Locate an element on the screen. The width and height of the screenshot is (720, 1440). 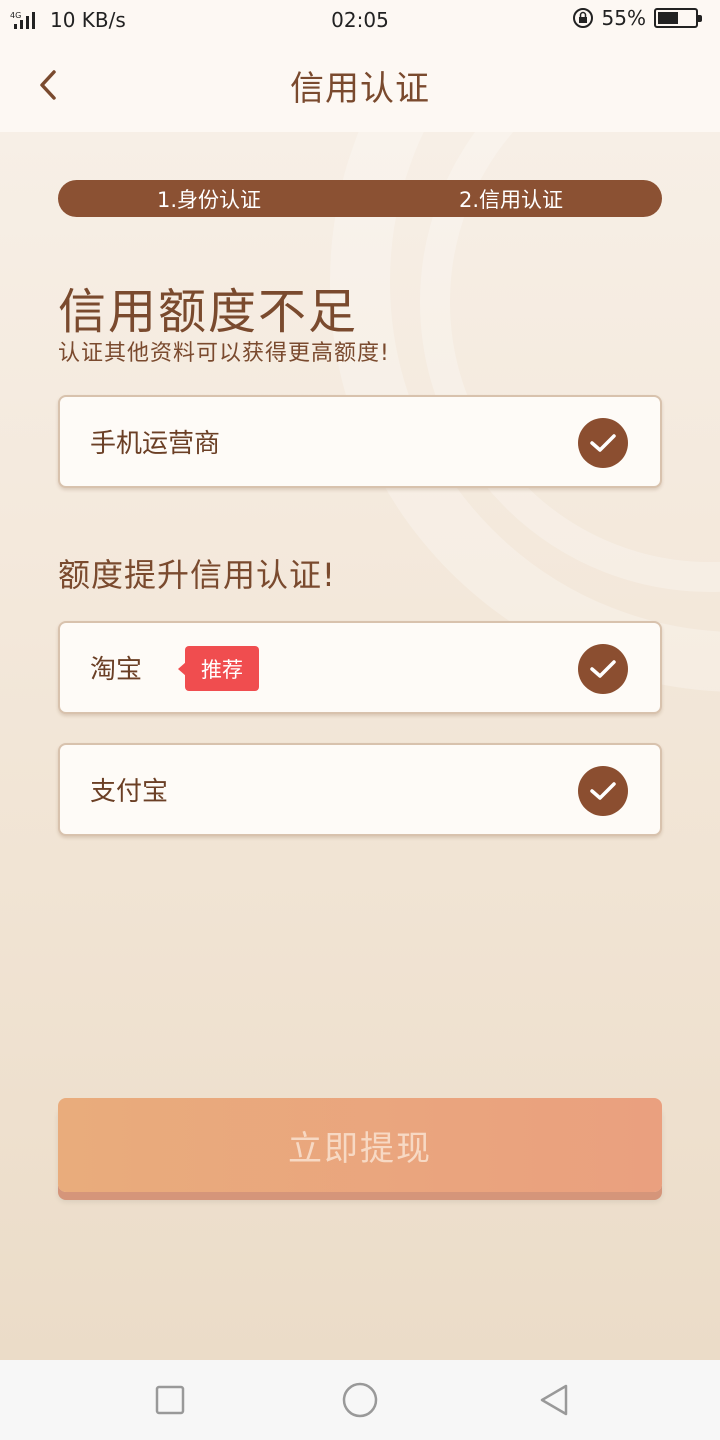
recent-apps-button is located at coordinates (170, 1400).